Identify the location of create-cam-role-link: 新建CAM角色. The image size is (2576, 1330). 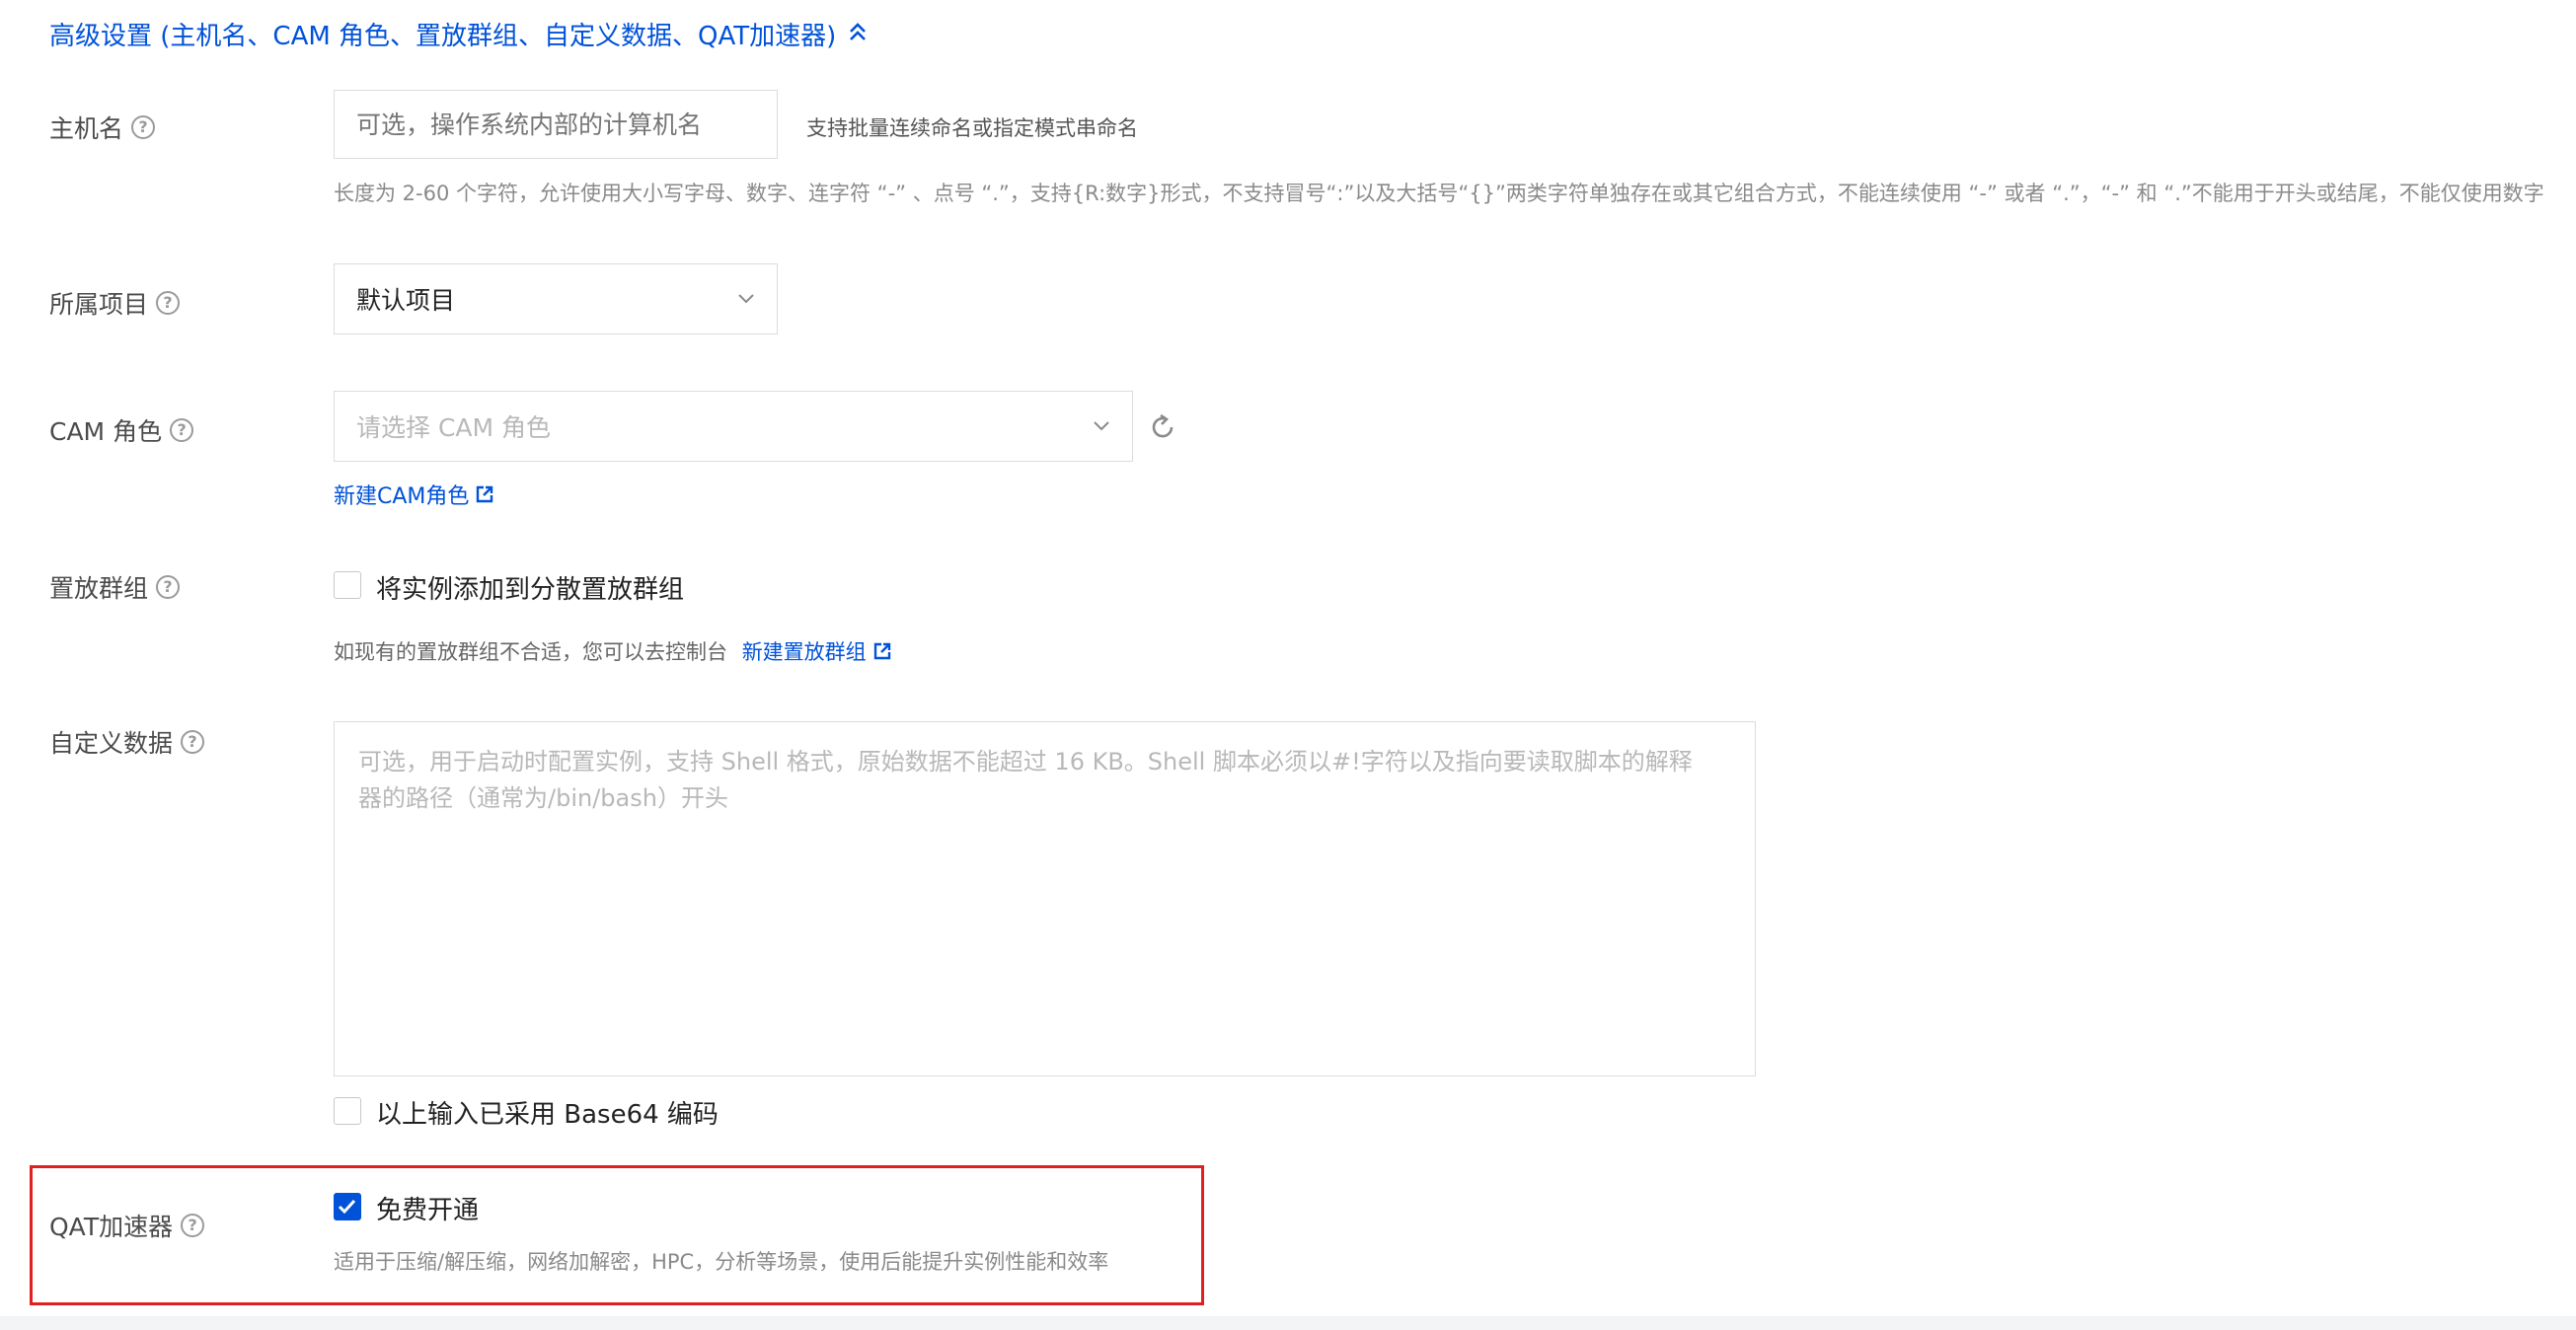
(414, 494).